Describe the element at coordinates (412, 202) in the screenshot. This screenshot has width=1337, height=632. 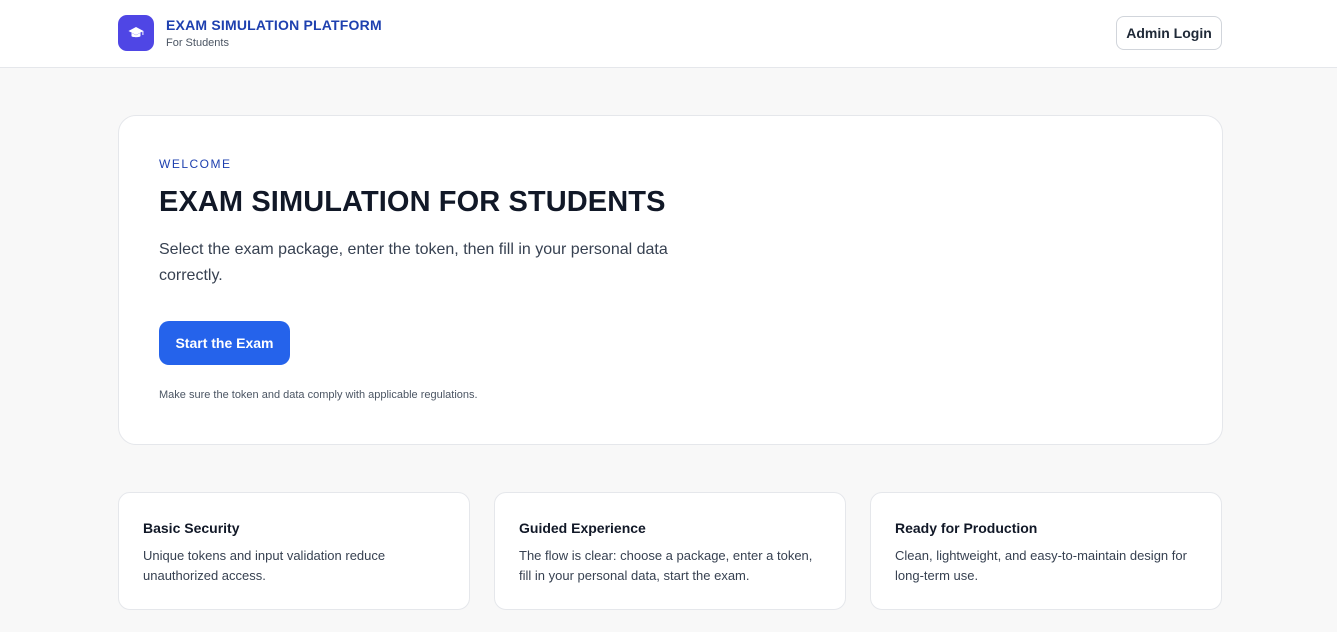
I see `hero-title: EXAM SIMULATION FOR STUDENTS` at that location.